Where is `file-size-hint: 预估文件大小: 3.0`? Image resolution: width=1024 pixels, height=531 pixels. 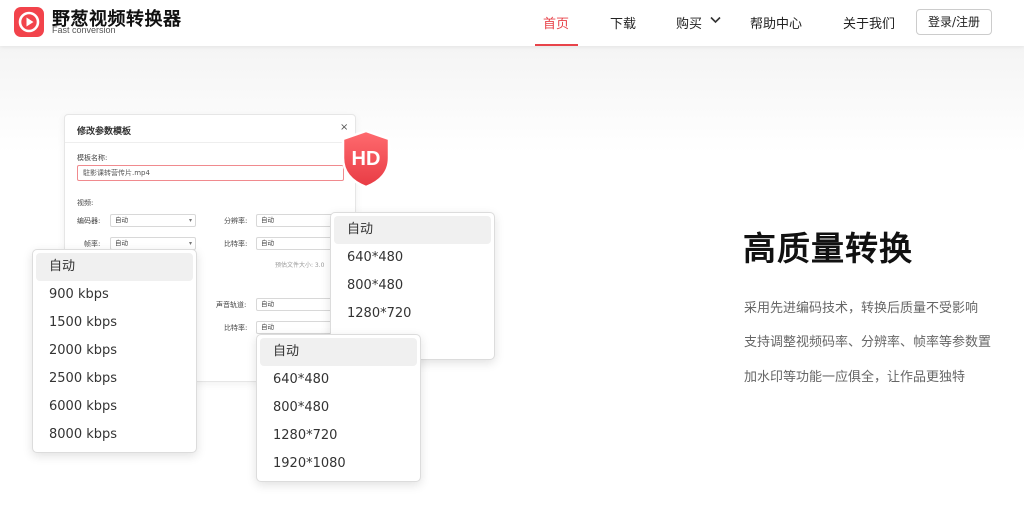
file-size-hint: 预估文件大小: 3.0 is located at coordinates (300, 265).